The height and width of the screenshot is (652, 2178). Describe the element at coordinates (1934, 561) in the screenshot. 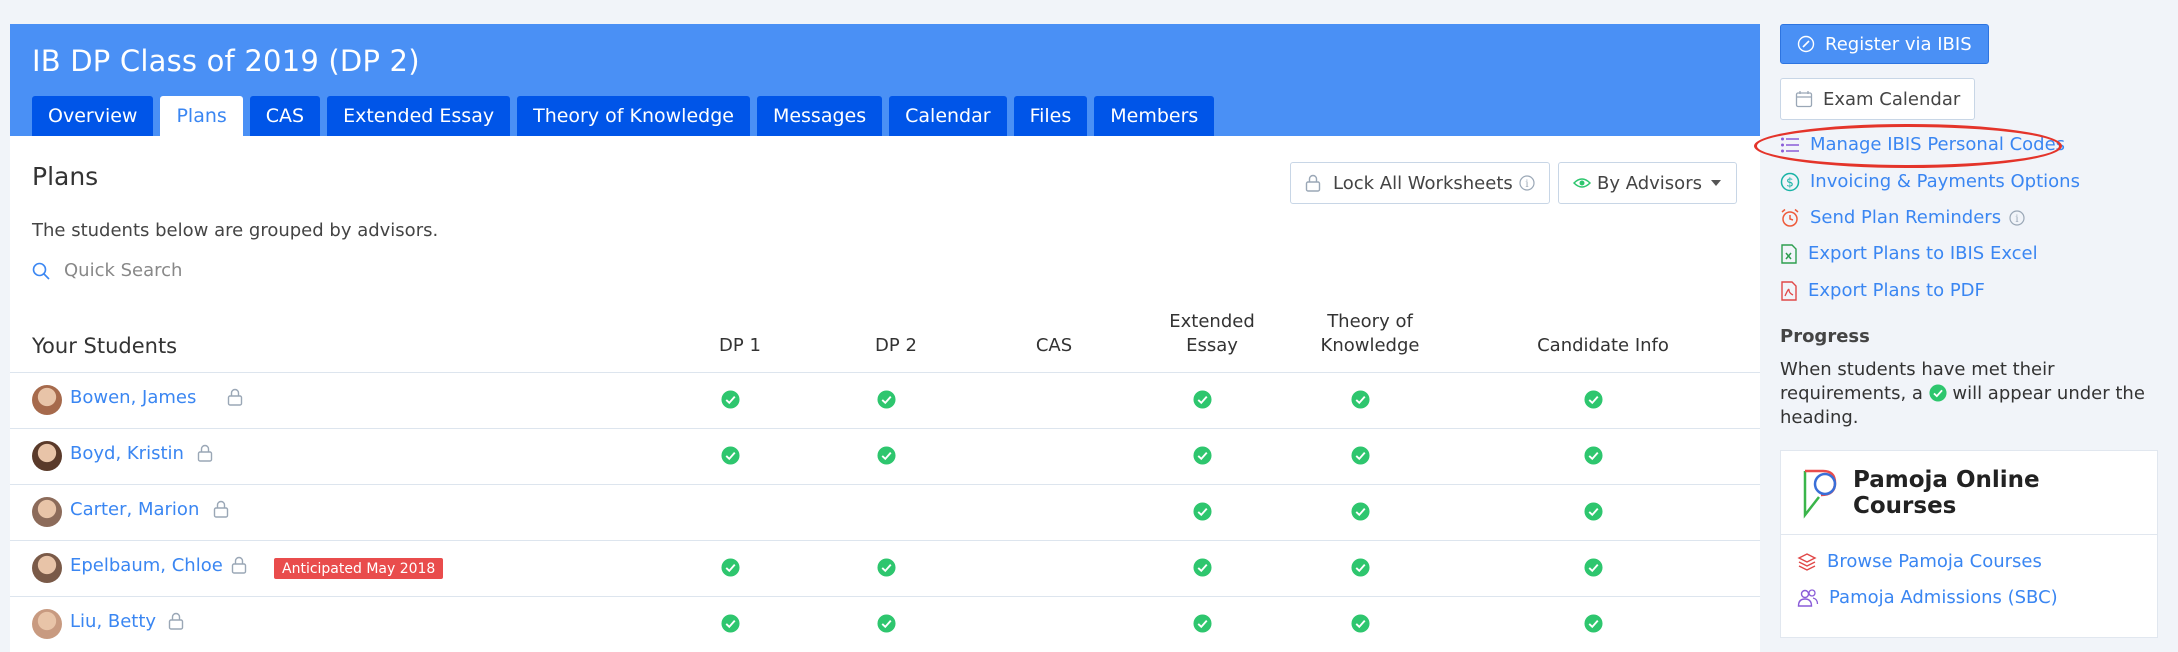

I see `browse-pamoja-label: Browse Pamoja Courses` at that location.